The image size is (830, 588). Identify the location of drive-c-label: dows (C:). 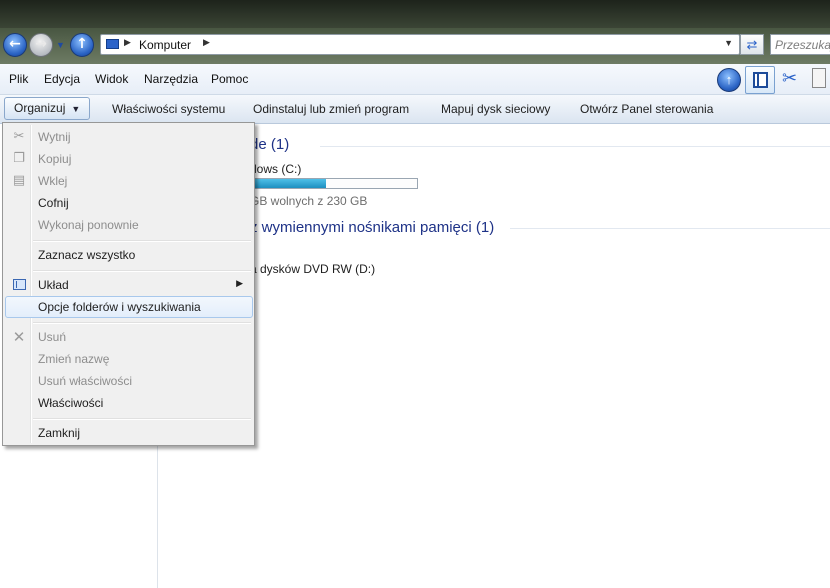
(275, 169).